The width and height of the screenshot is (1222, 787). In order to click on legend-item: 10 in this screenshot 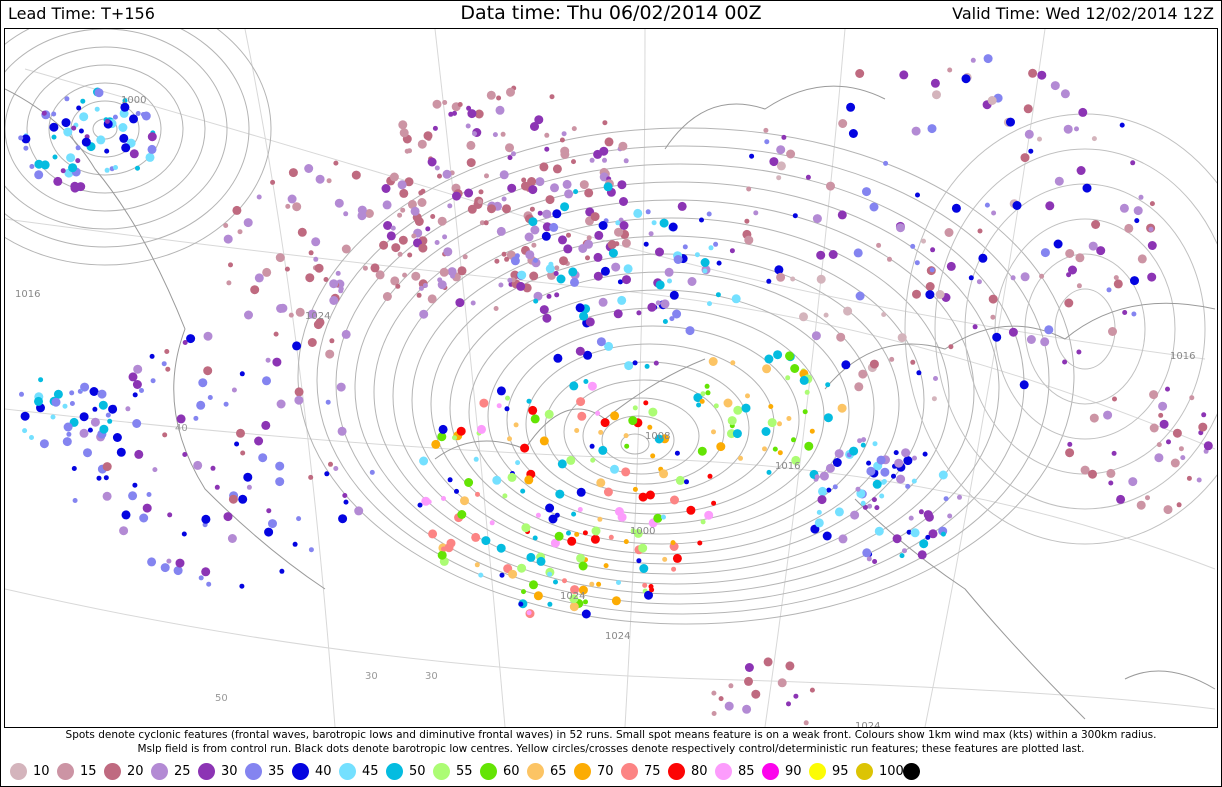, I will do `click(27, 771)`.